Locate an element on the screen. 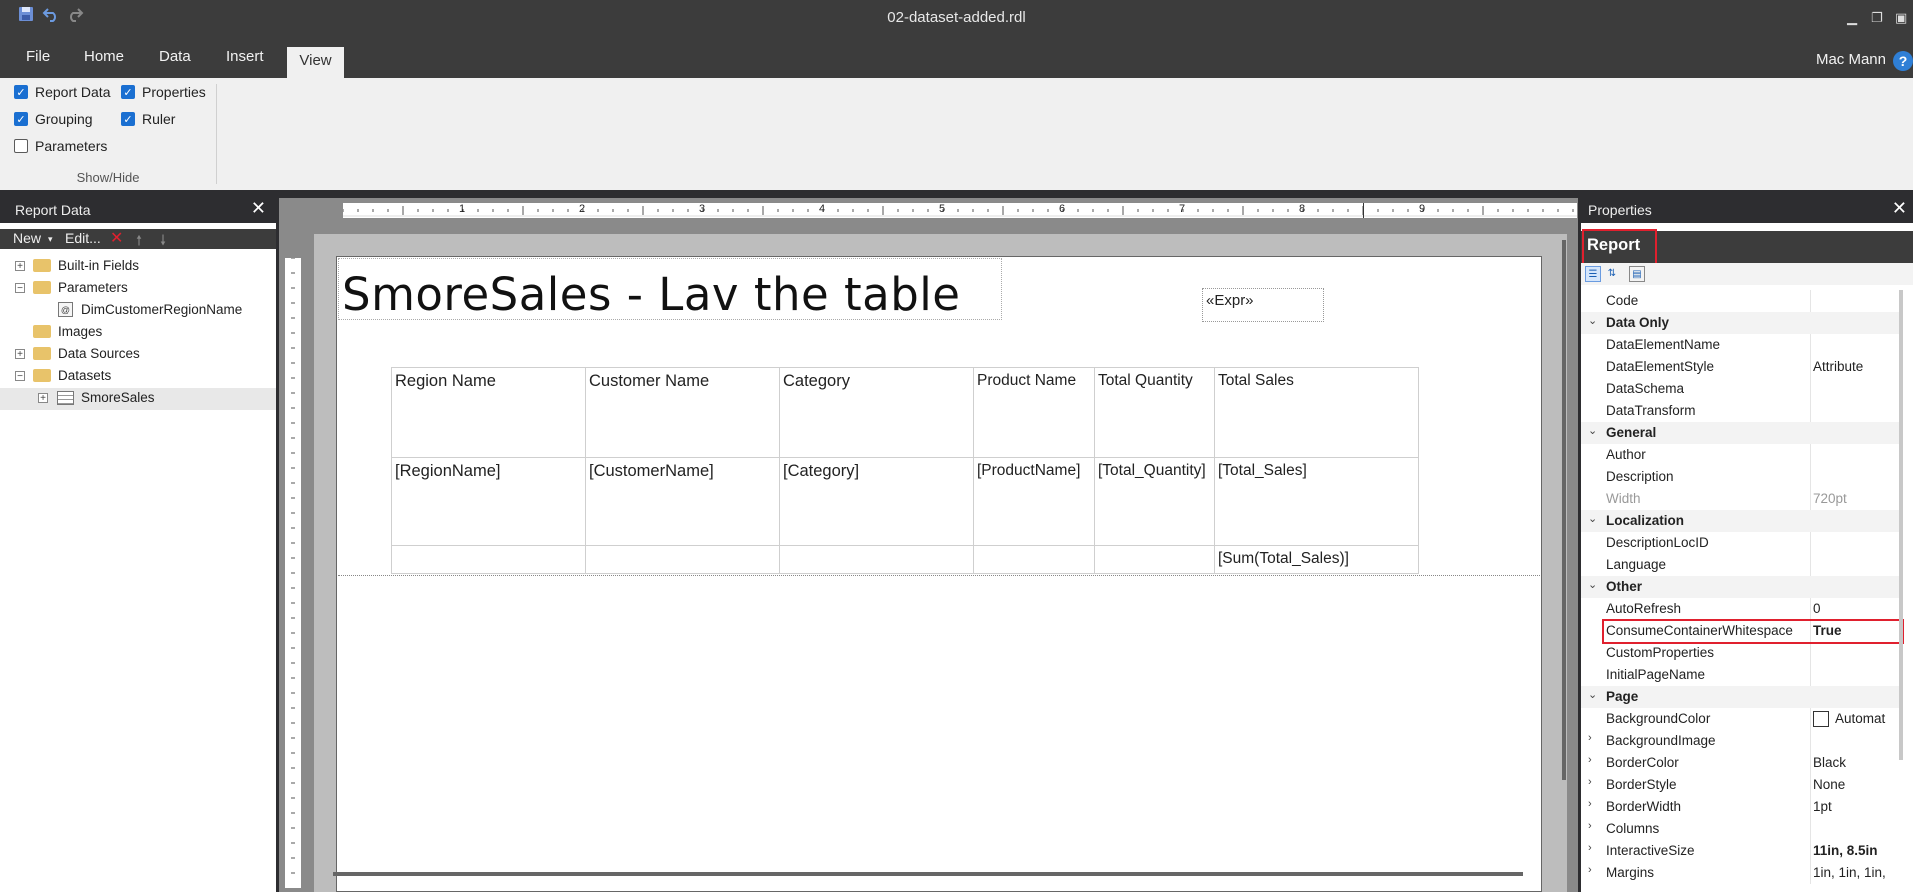  prop-row: BackgroundColor Automat is located at coordinates (1742, 719).